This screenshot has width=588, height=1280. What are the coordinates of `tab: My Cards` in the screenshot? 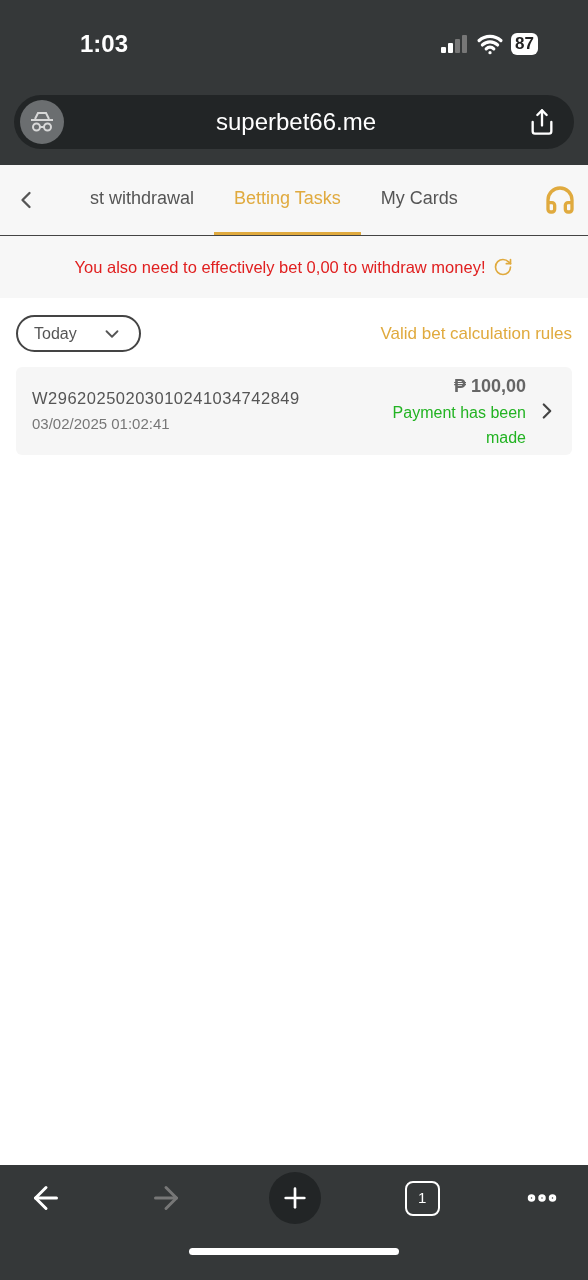 It's located at (419, 200).